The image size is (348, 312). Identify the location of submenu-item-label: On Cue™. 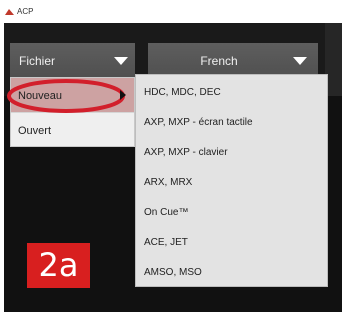
(166, 212).